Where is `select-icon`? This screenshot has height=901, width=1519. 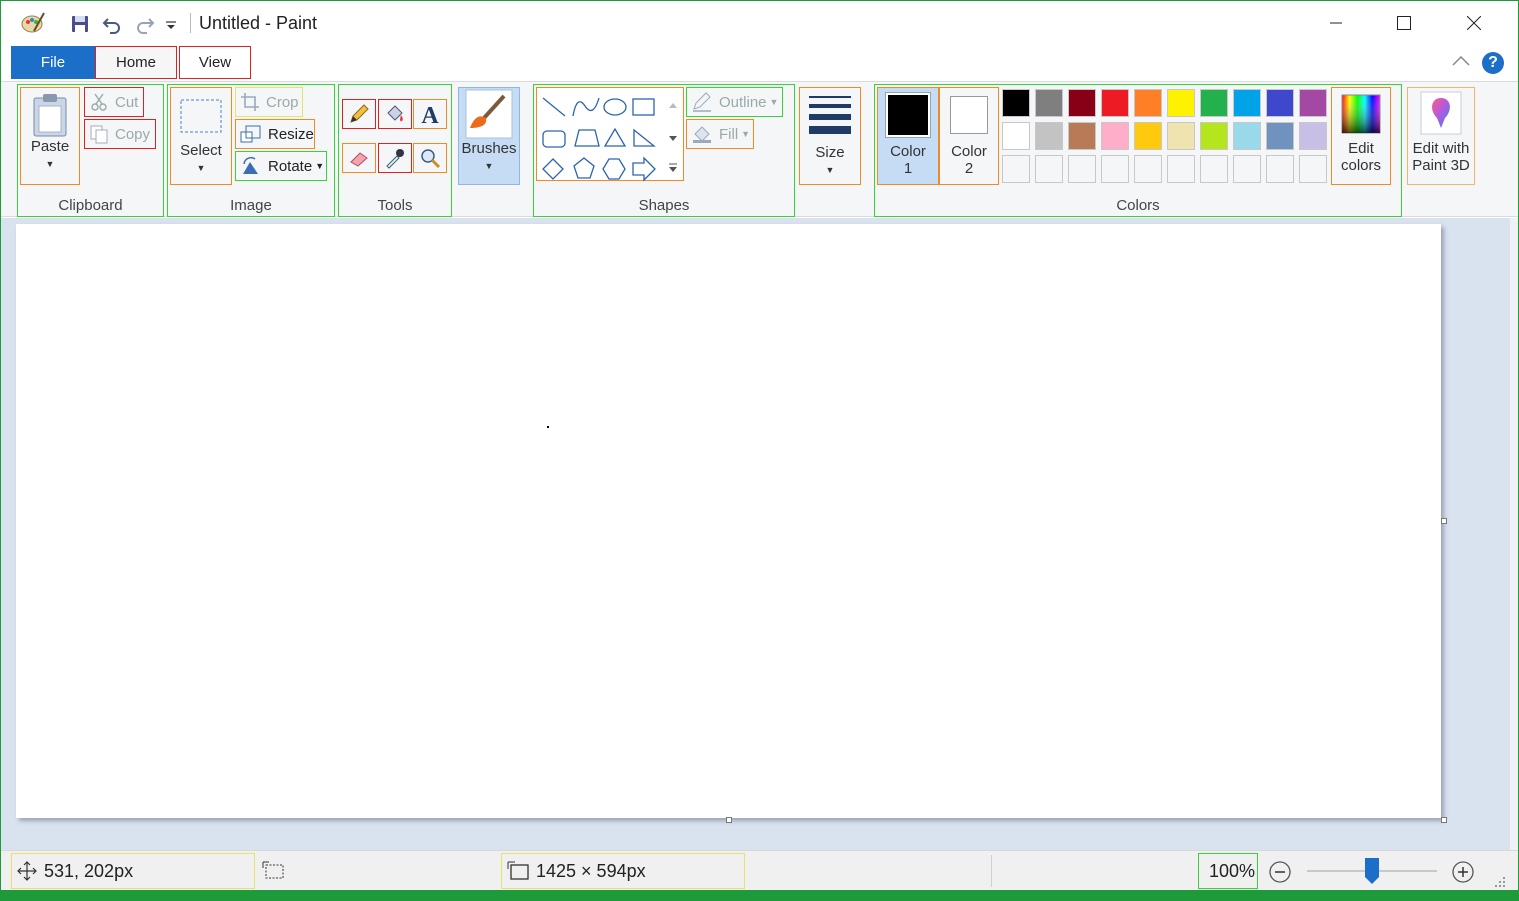
select-icon is located at coordinates (201, 116).